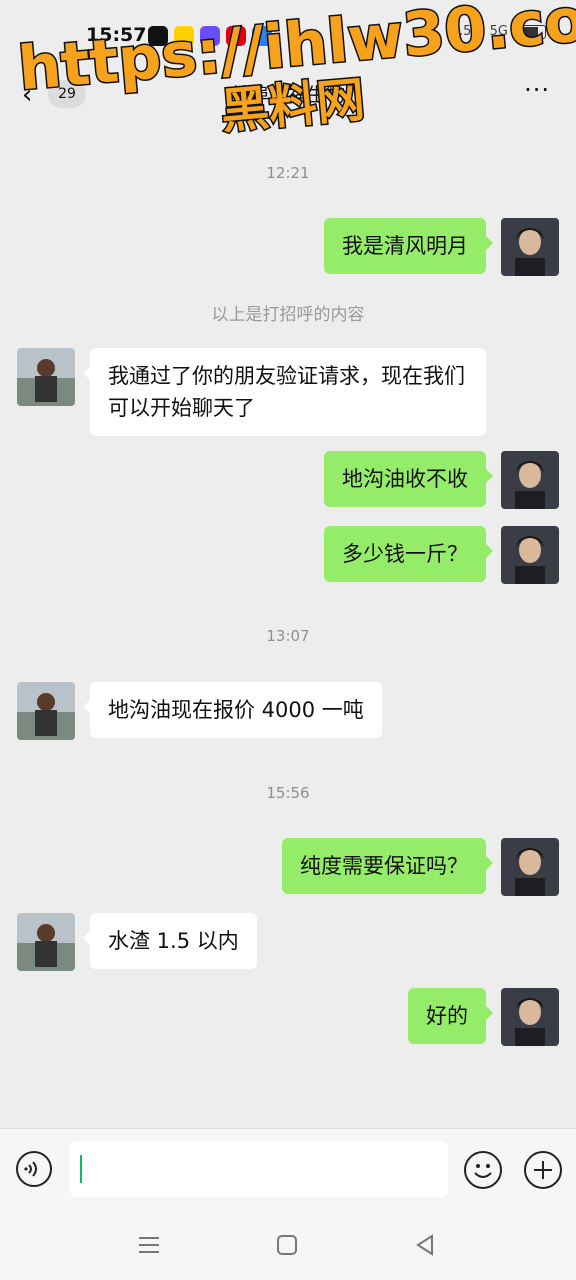  Describe the element at coordinates (262, 36) in the screenshot. I see `baidu-icon` at that location.